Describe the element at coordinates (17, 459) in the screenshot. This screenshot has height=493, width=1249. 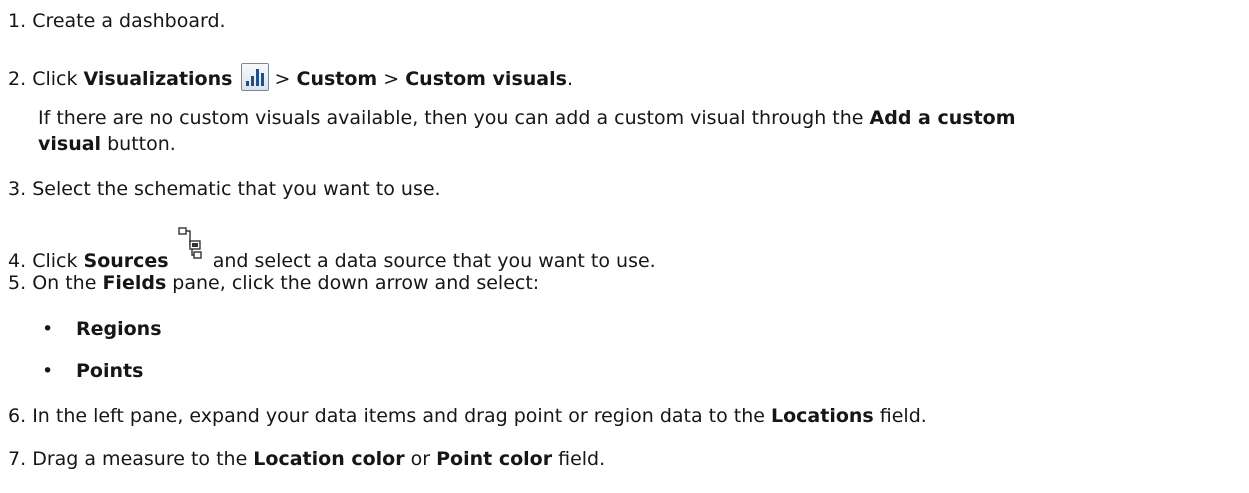
I see `step-number: 7.` at that location.